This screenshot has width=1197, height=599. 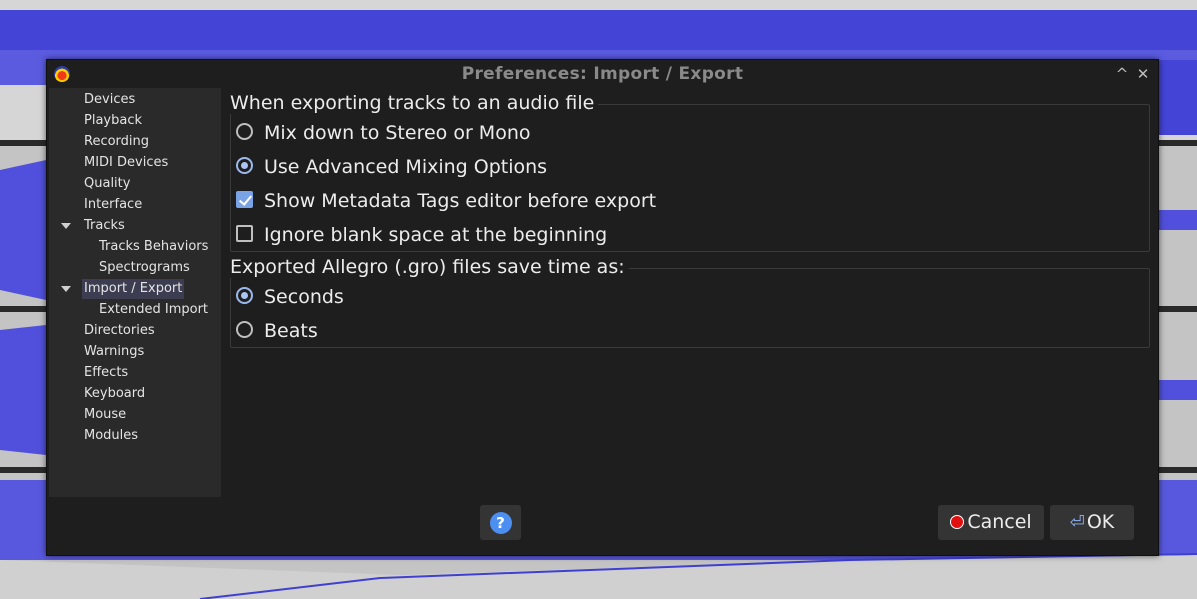 I want to click on ok-button: ⏎ OK, so click(x=1092, y=522).